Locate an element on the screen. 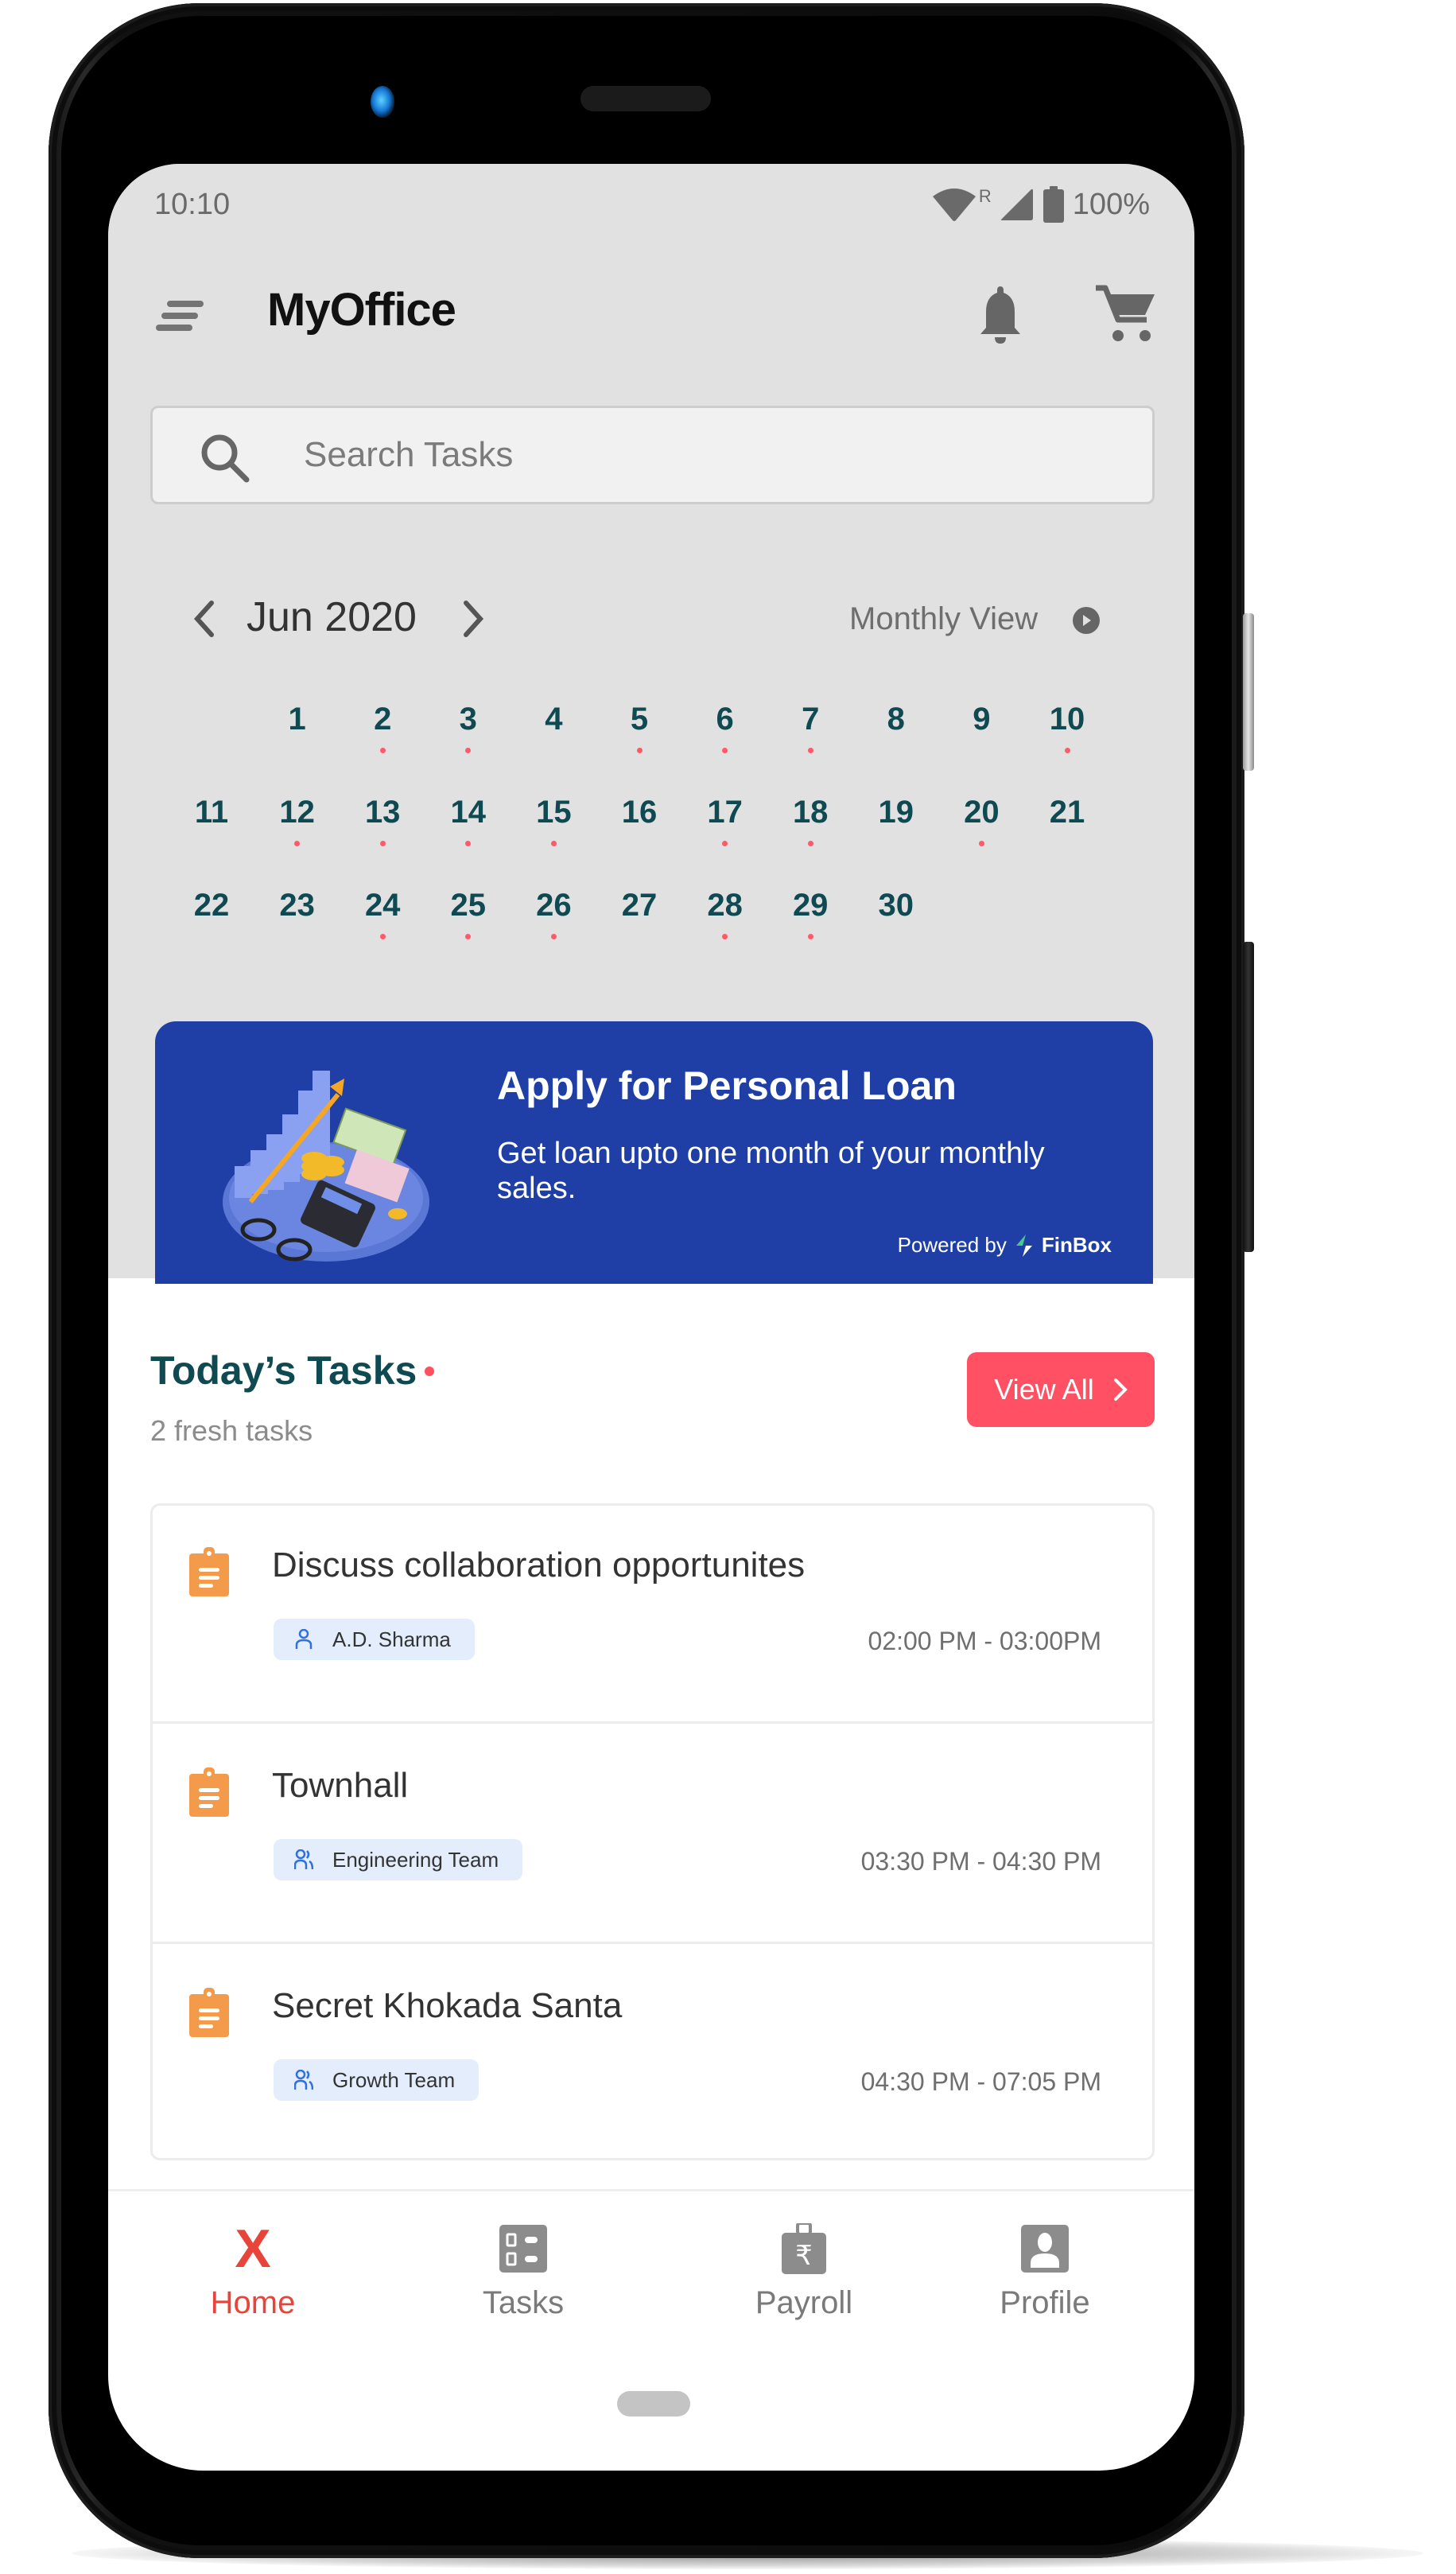 The height and width of the screenshot is (2574, 1456). day-number: 26 is located at coordinates (554, 905).